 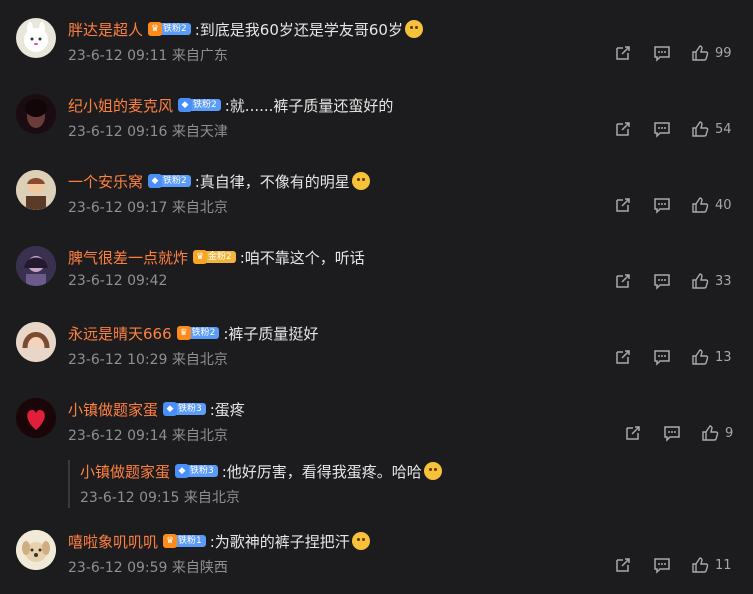 What do you see at coordinates (302, 257) in the screenshot?
I see `comment-text: :咱不靠这个，听话` at bounding box center [302, 257].